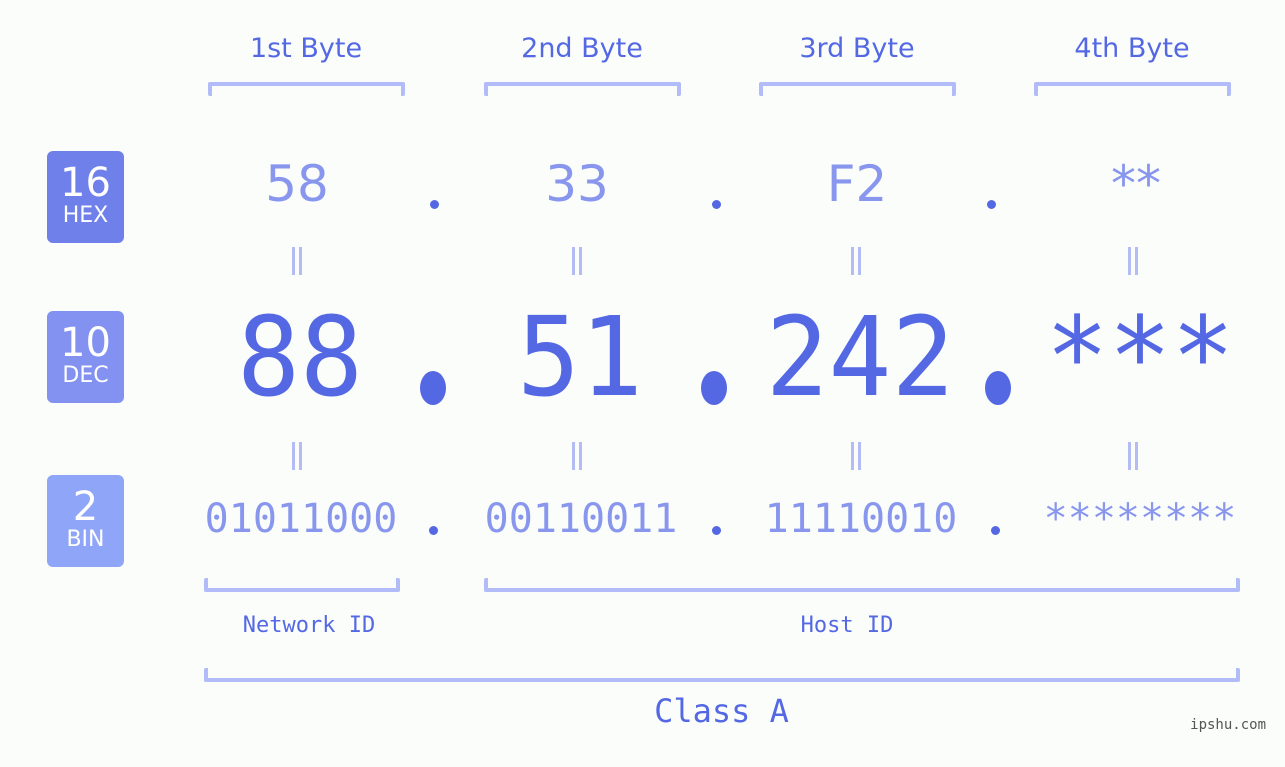 This screenshot has height=767, width=1285. I want to click on dec-badge: 10 DEC, so click(85, 357).